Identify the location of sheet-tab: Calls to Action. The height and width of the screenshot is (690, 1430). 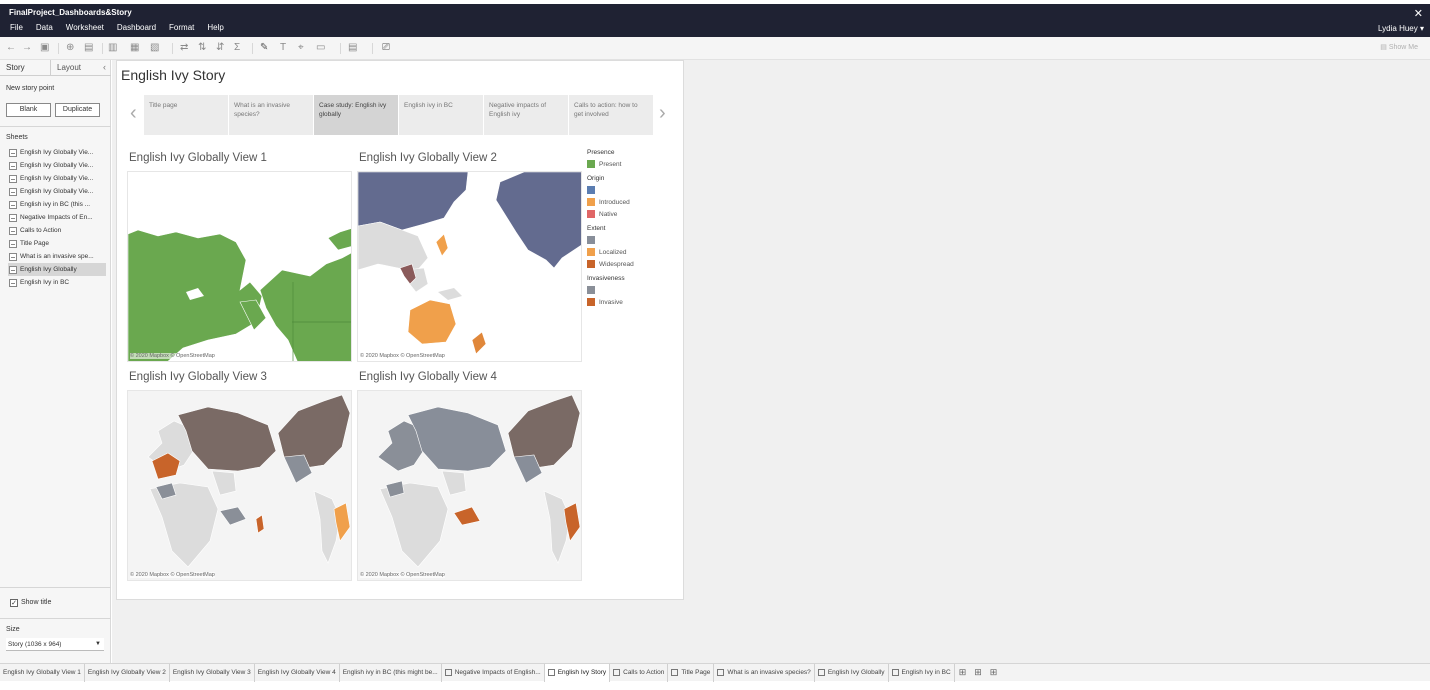
(639, 672).